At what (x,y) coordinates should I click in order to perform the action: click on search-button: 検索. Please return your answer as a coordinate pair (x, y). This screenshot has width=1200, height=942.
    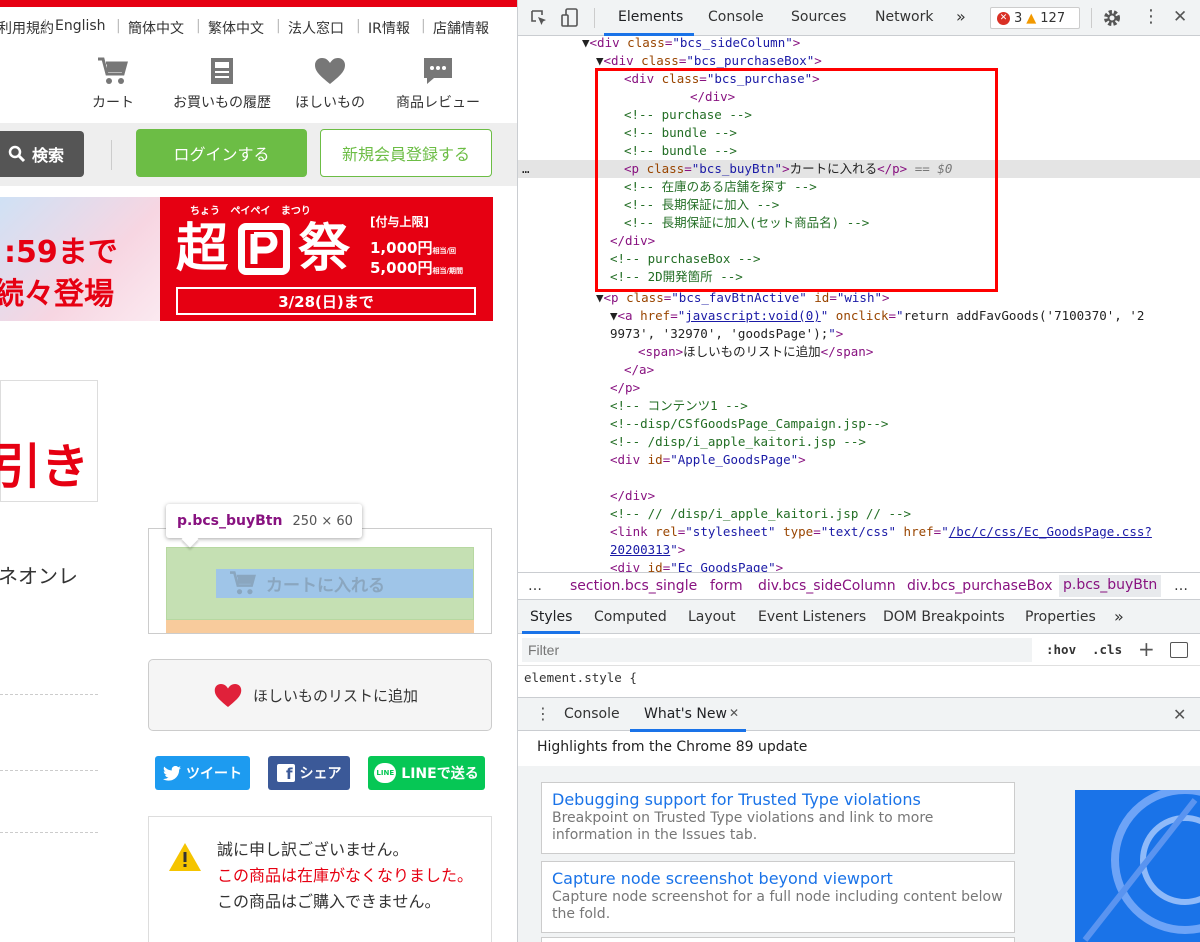
    Looking at the image, I should click on (42, 154).